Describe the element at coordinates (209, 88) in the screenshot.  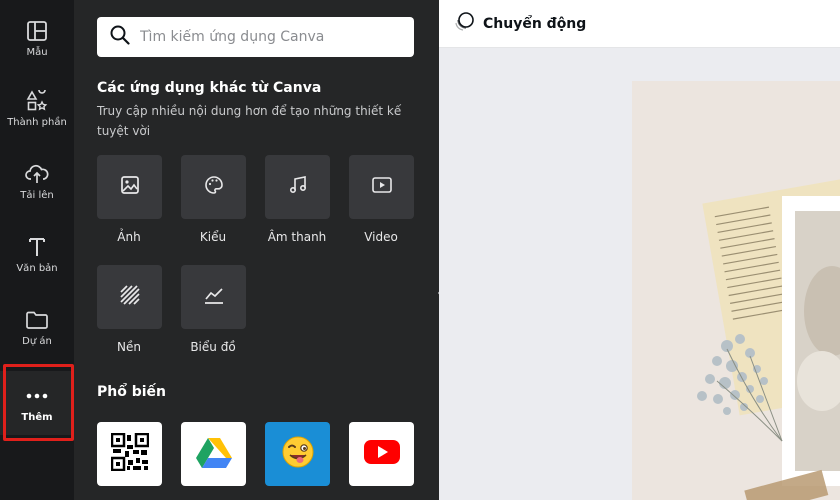
I see `more-apps-title: Các ứng dụng khác từ Canva` at that location.